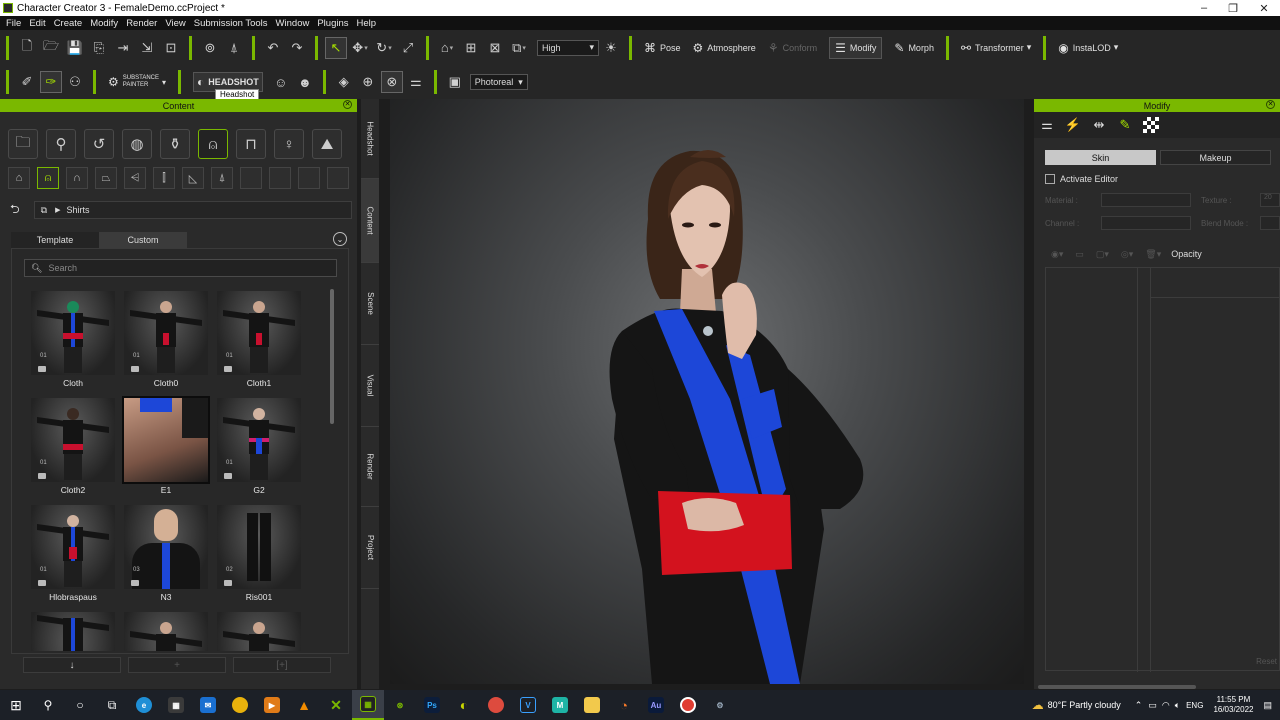  What do you see at coordinates (368, 82) in the screenshot?
I see `zoom-search-icon: ⊕` at bounding box center [368, 82].